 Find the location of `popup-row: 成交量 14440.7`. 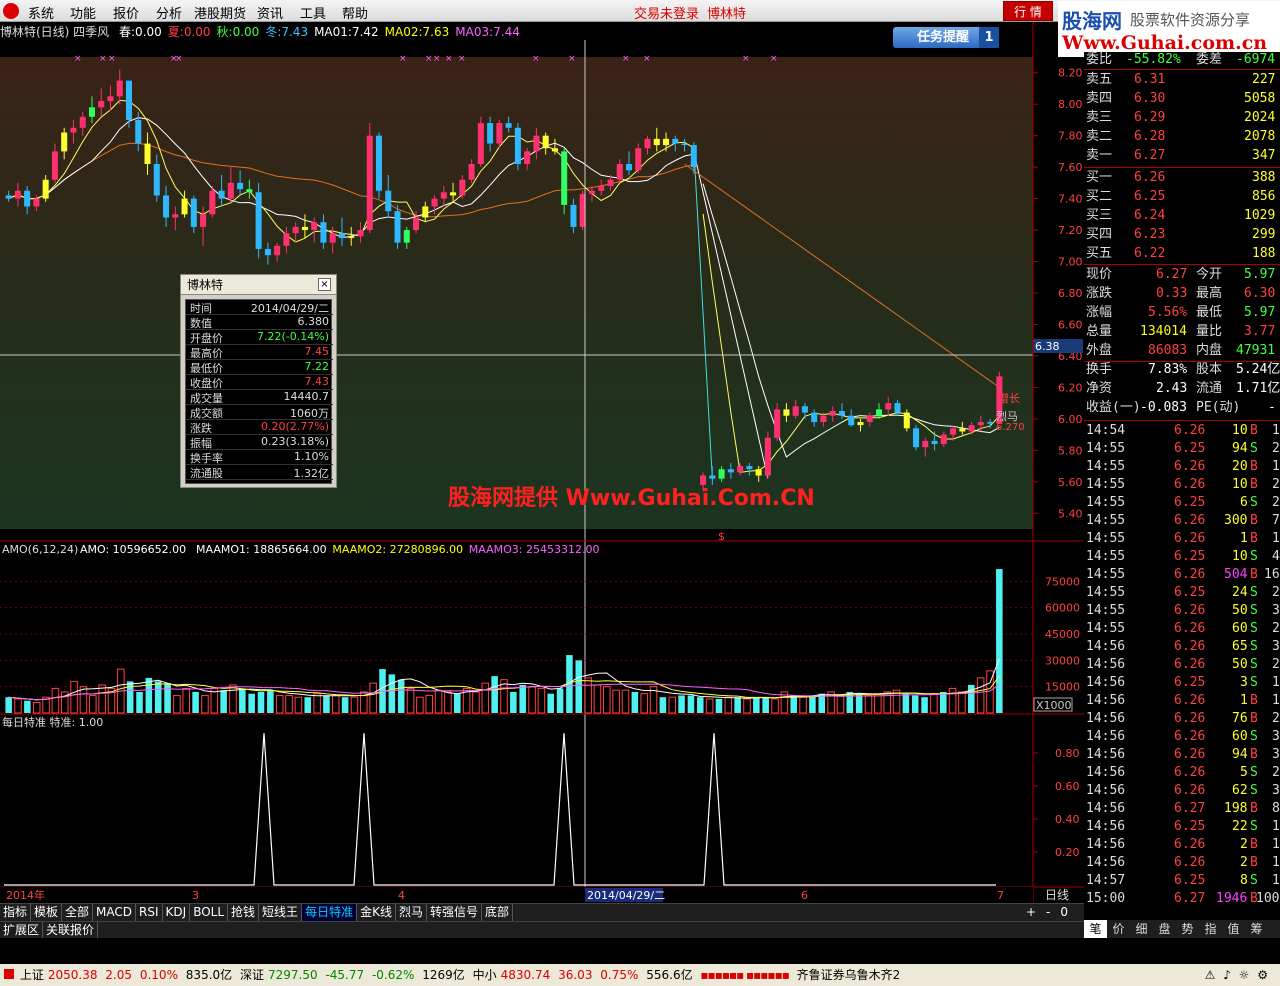

popup-row: 成交量 14440.7 is located at coordinates (259, 397).